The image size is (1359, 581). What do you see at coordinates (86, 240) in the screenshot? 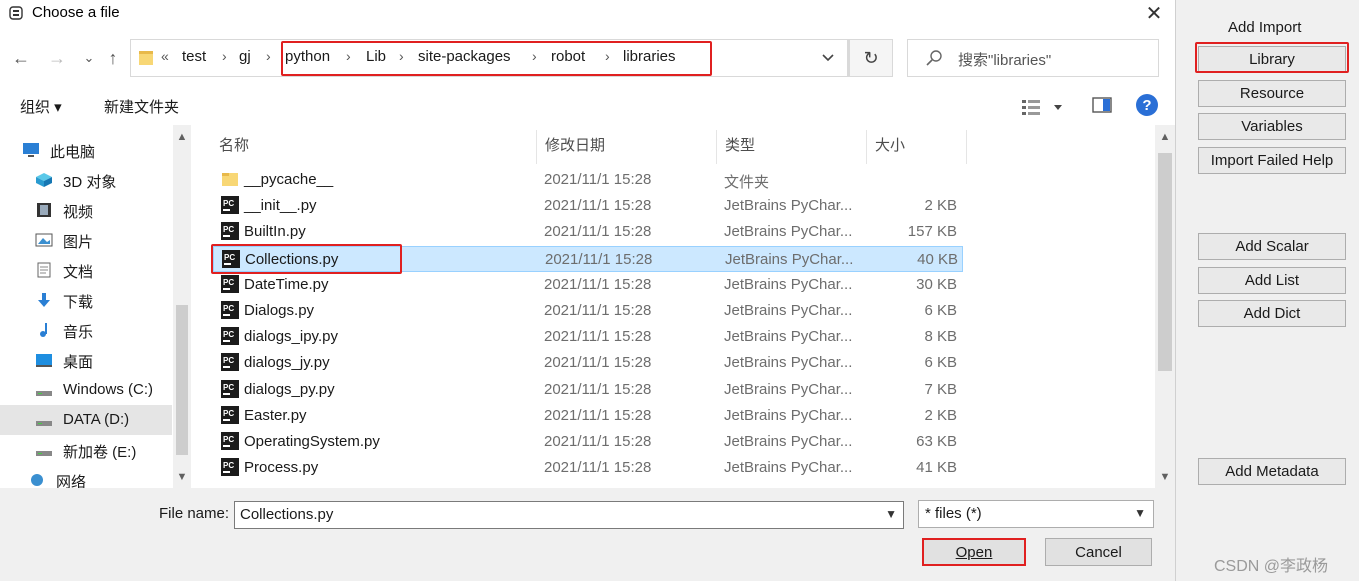
I see `sidebar-item: 图片` at bounding box center [86, 240].